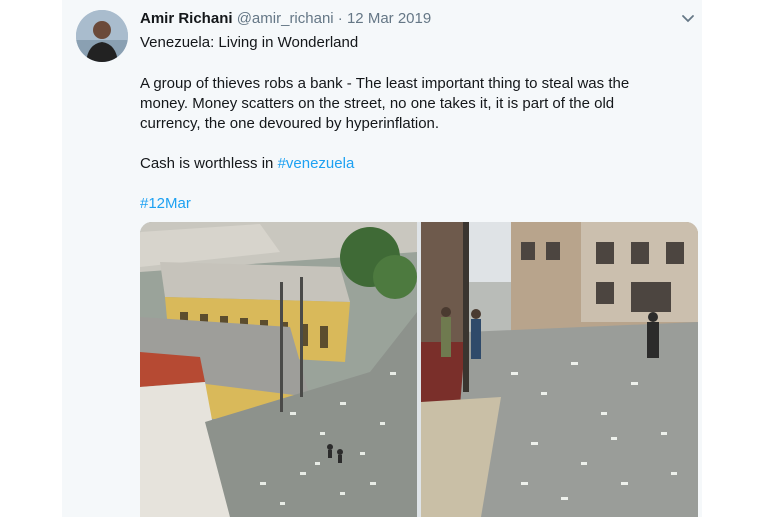 The image size is (760, 517). What do you see at coordinates (102, 36) in the screenshot?
I see `avatar` at bounding box center [102, 36].